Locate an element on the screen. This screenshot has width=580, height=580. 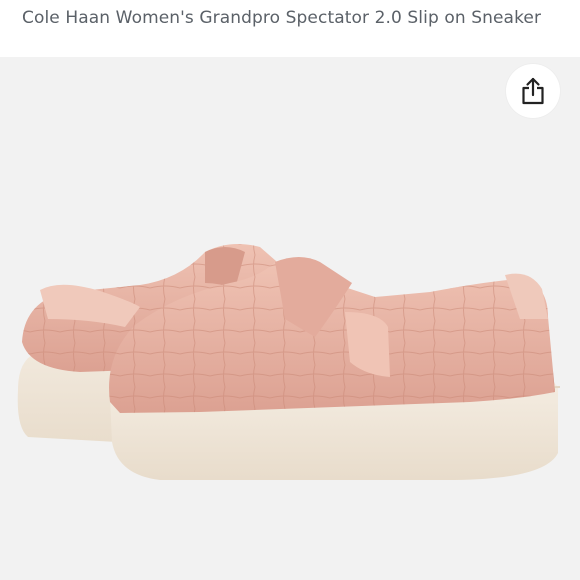
share-icon is located at coordinates (533, 91).